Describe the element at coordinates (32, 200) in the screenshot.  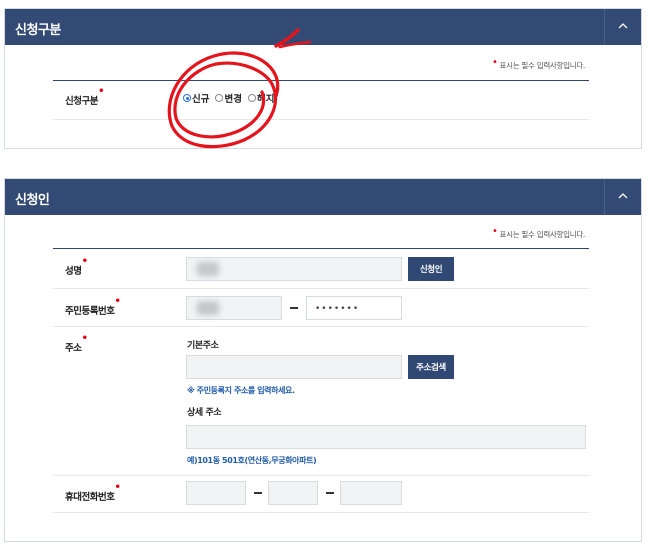
I see `section-title: 신청인` at that location.